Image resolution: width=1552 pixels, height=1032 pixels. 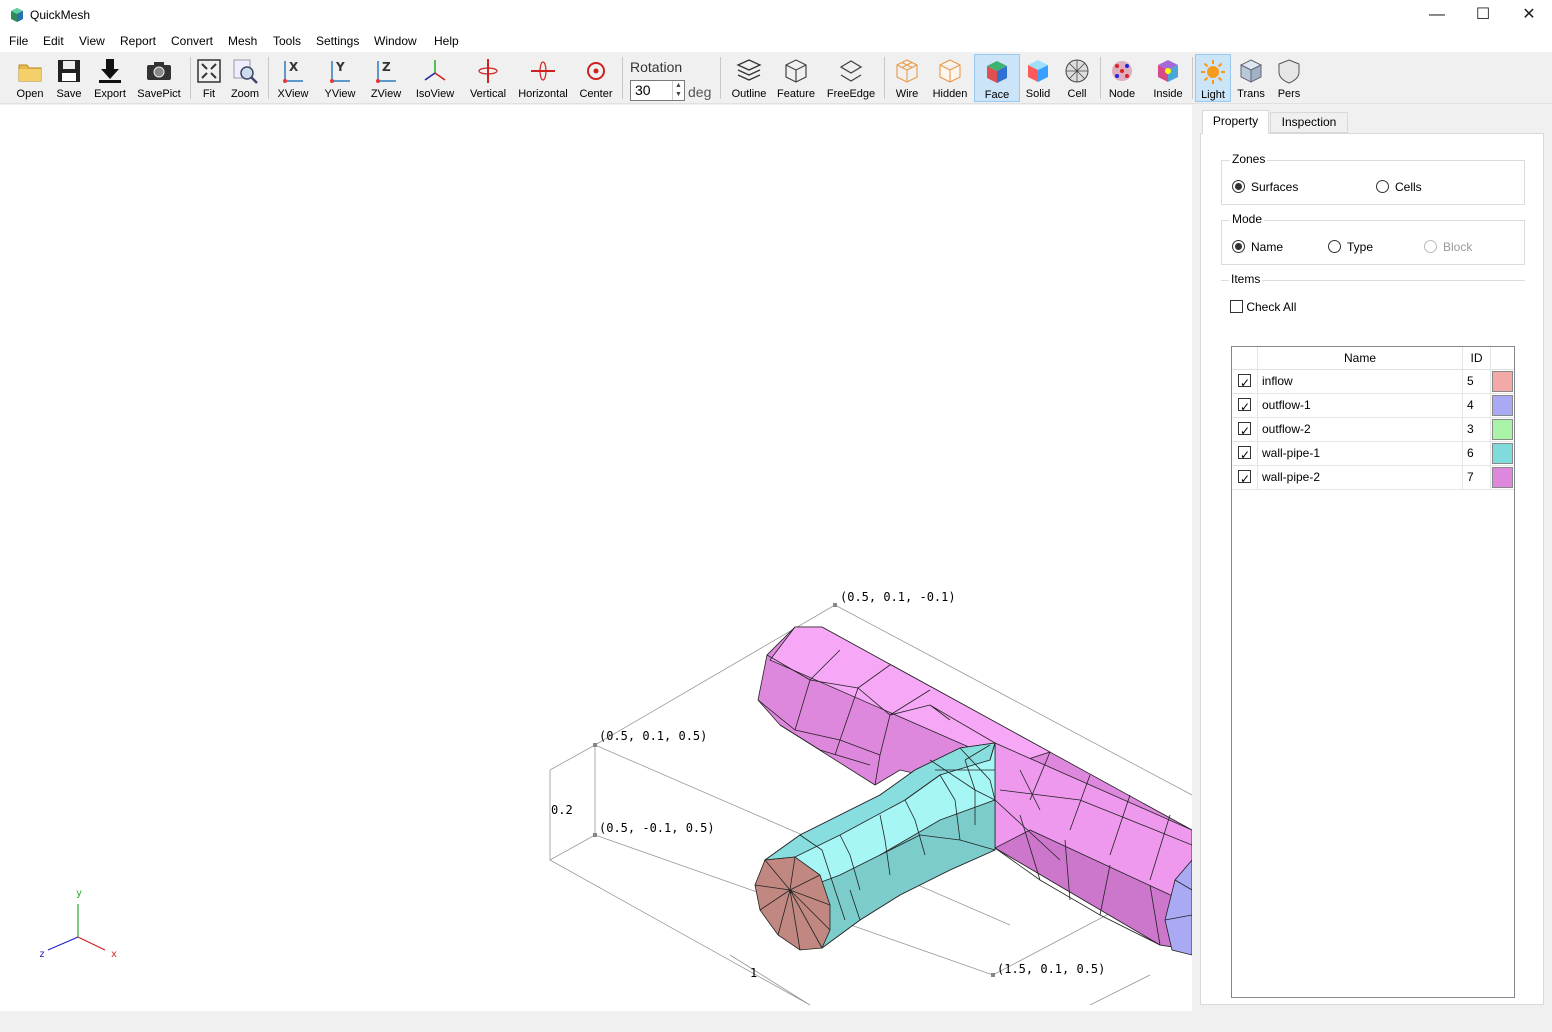 What do you see at coordinates (110, 78) in the screenshot?
I see `export-button: Export` at bounding box center [110, 78].